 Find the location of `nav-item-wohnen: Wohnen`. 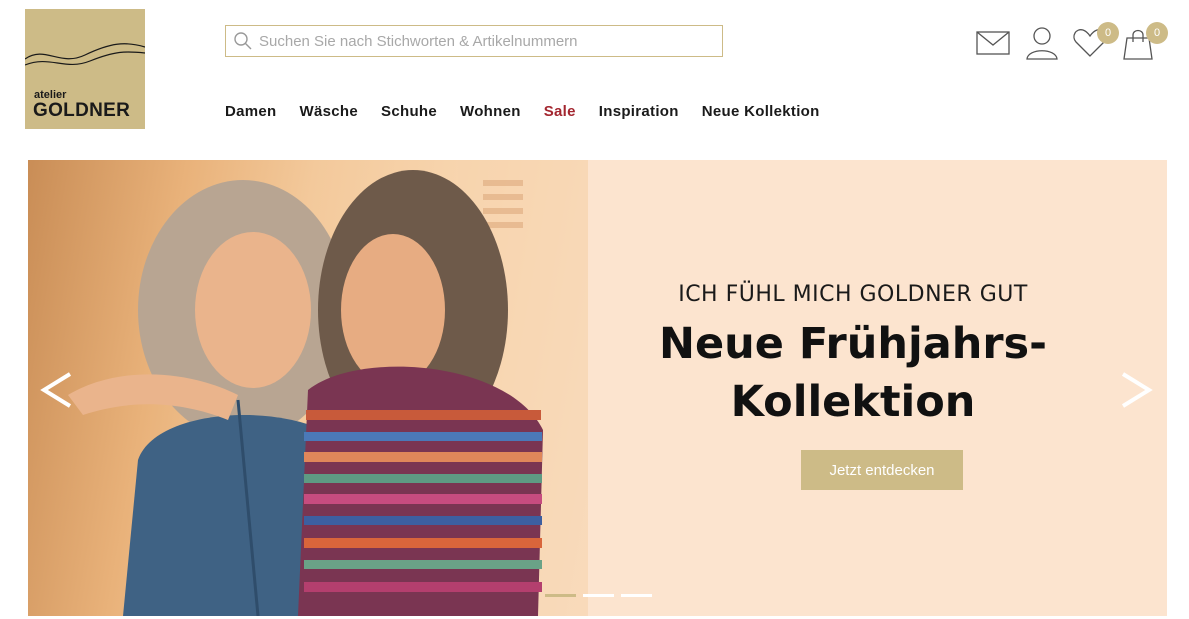

nav-item-wohnen: Wohnen is located at coordinates (490, 111).